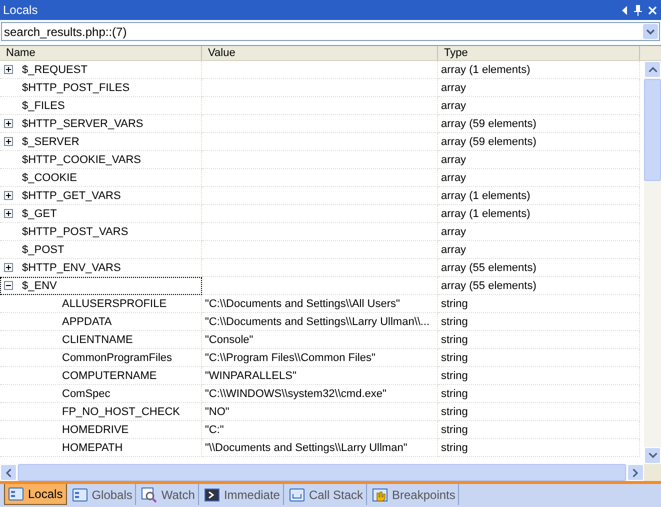 The height and width of the screenshot is (507, 661). I want to click on window-title: Locals, so click(21, 10).